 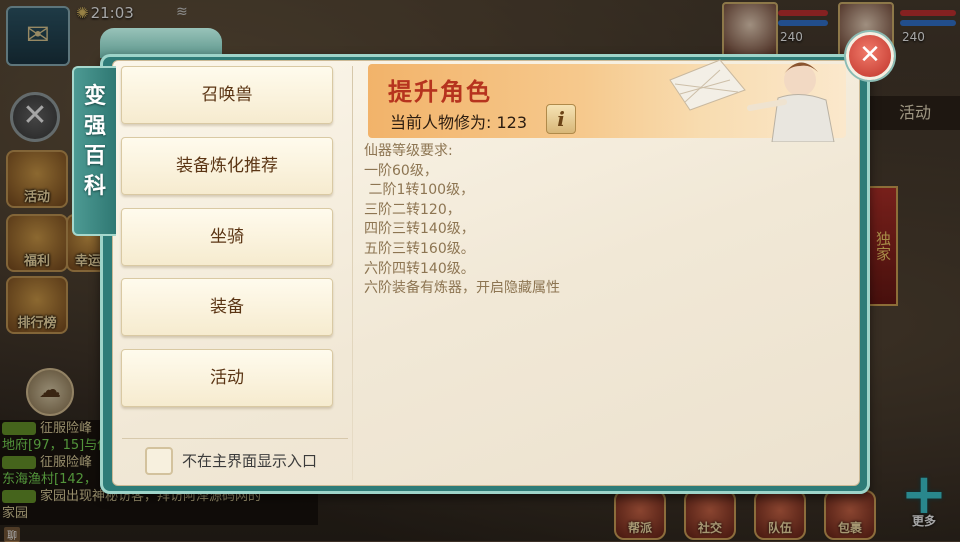 What do you see at coordinates (412, 209) in the screenshot?
I see `content-line: 三阶二转120，` at bounding box center [412, 209].